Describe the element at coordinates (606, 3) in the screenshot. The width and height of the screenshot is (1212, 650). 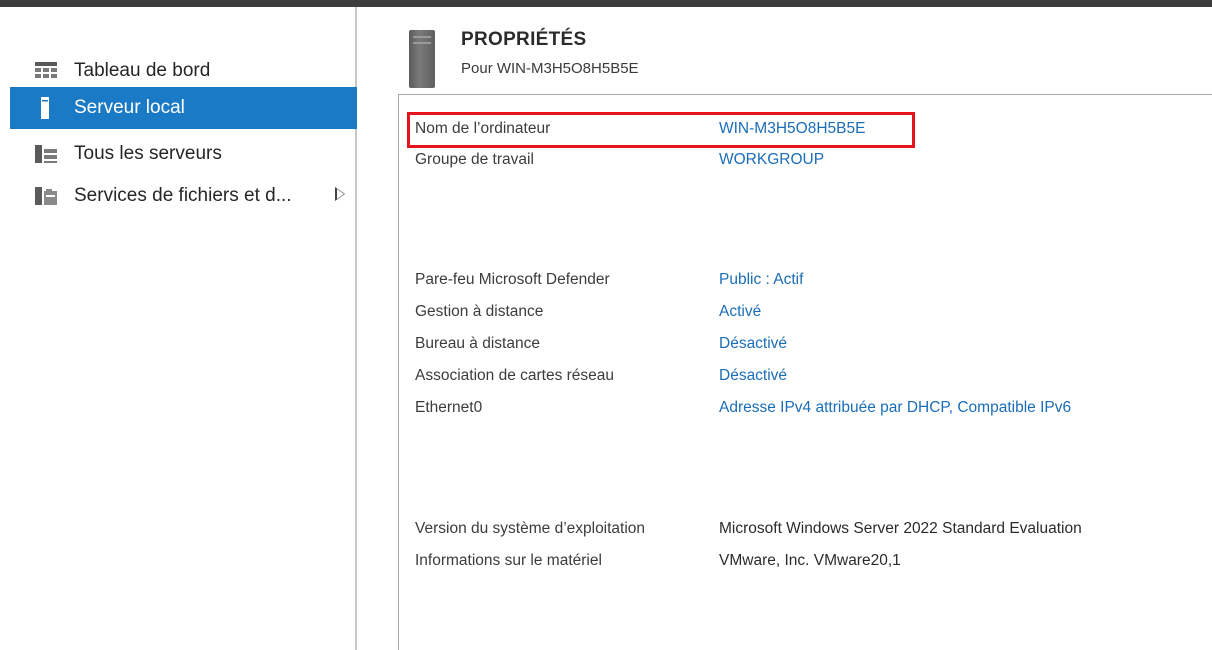
I see `window-top-border` at that location.